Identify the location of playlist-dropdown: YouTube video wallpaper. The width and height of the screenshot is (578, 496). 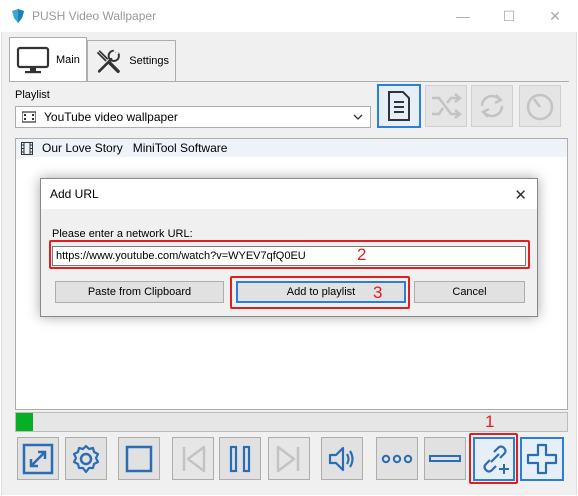
(193, 117).